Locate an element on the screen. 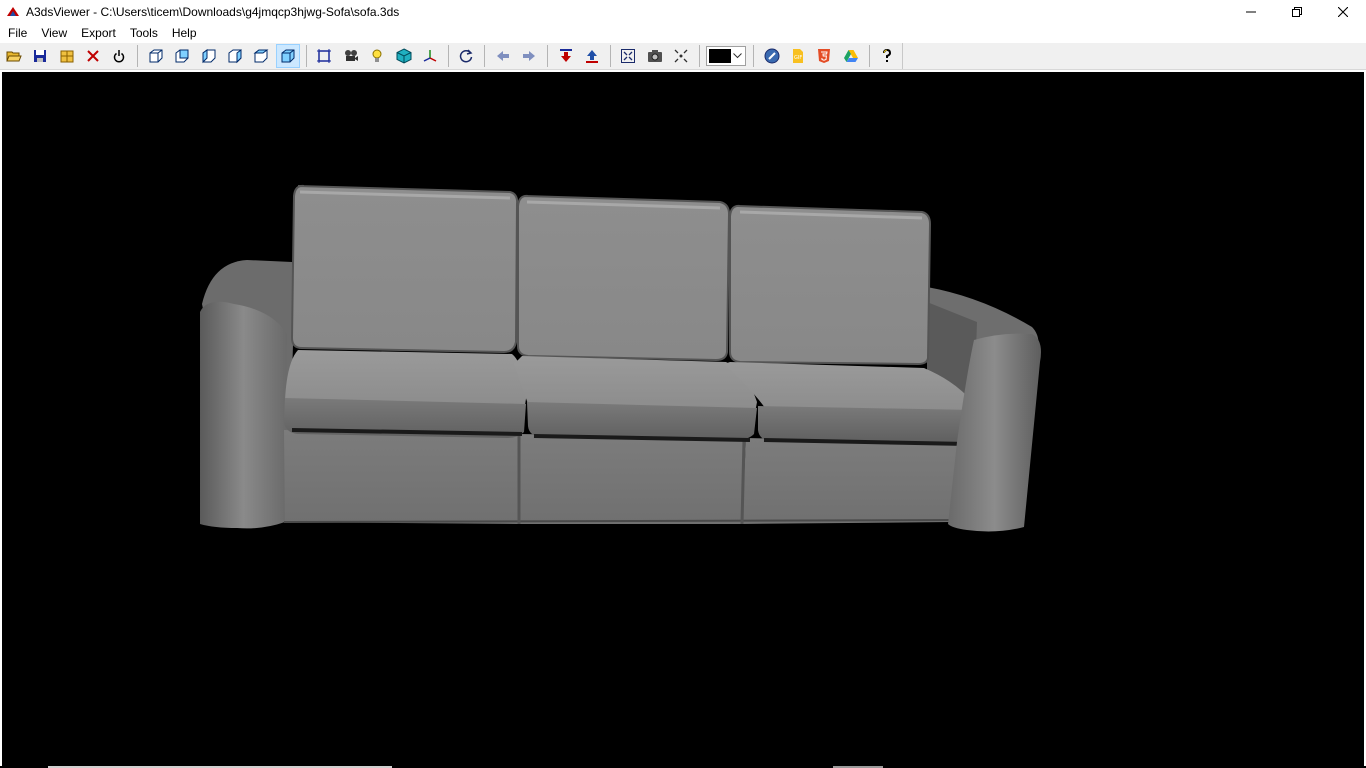 This screenshot has height=768, width=1366. view-right-icon is located at coordinates (235, 56).